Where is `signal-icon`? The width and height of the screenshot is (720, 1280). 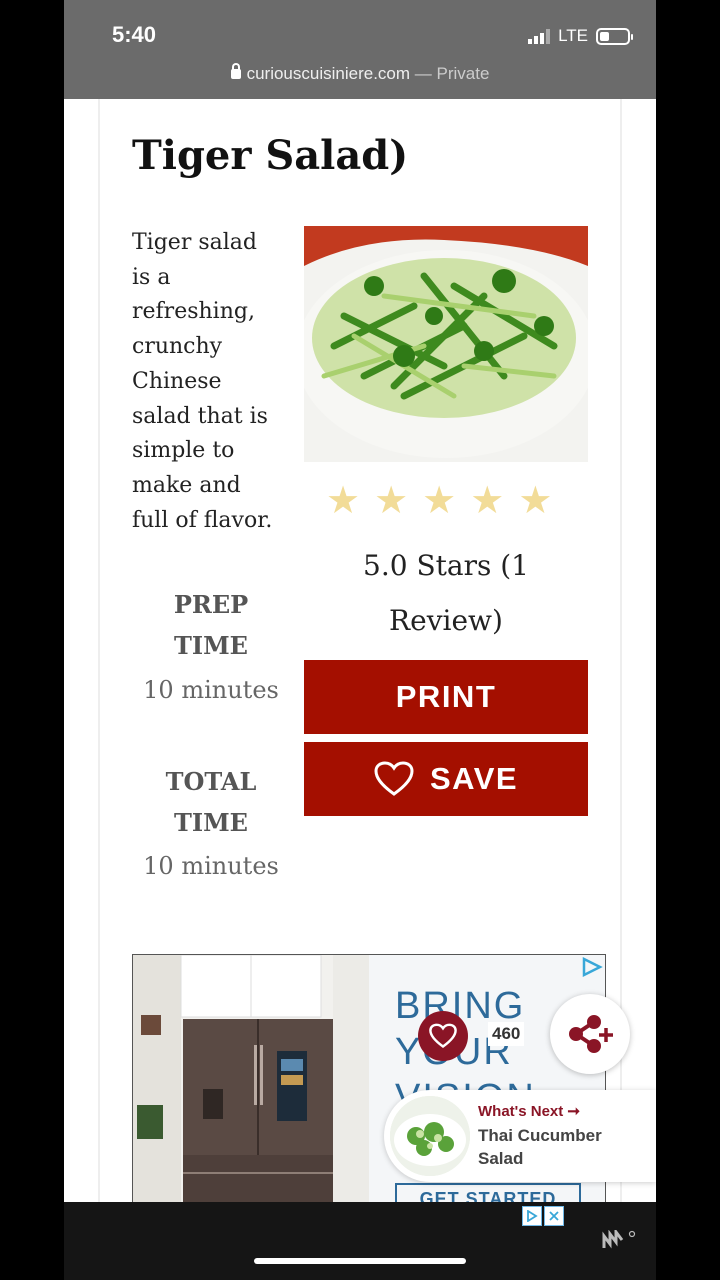
signal-icon is located at coordinates (539, 36).